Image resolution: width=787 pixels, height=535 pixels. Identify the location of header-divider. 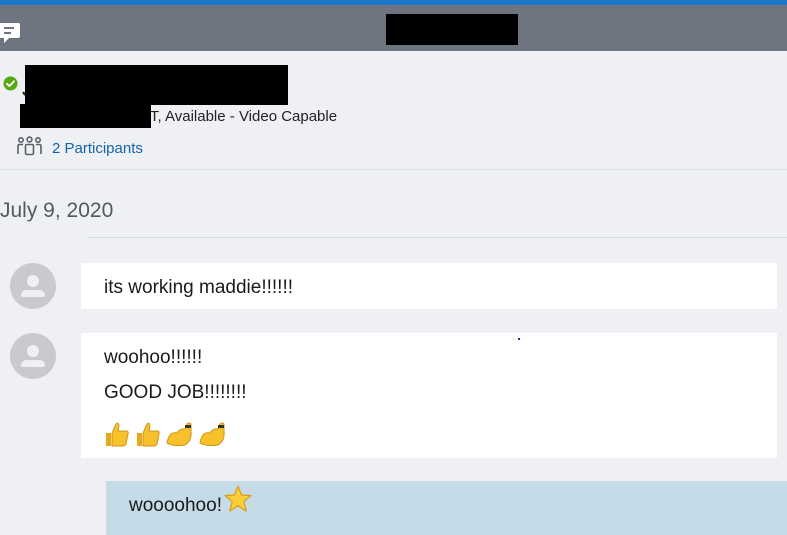
(393, 169).